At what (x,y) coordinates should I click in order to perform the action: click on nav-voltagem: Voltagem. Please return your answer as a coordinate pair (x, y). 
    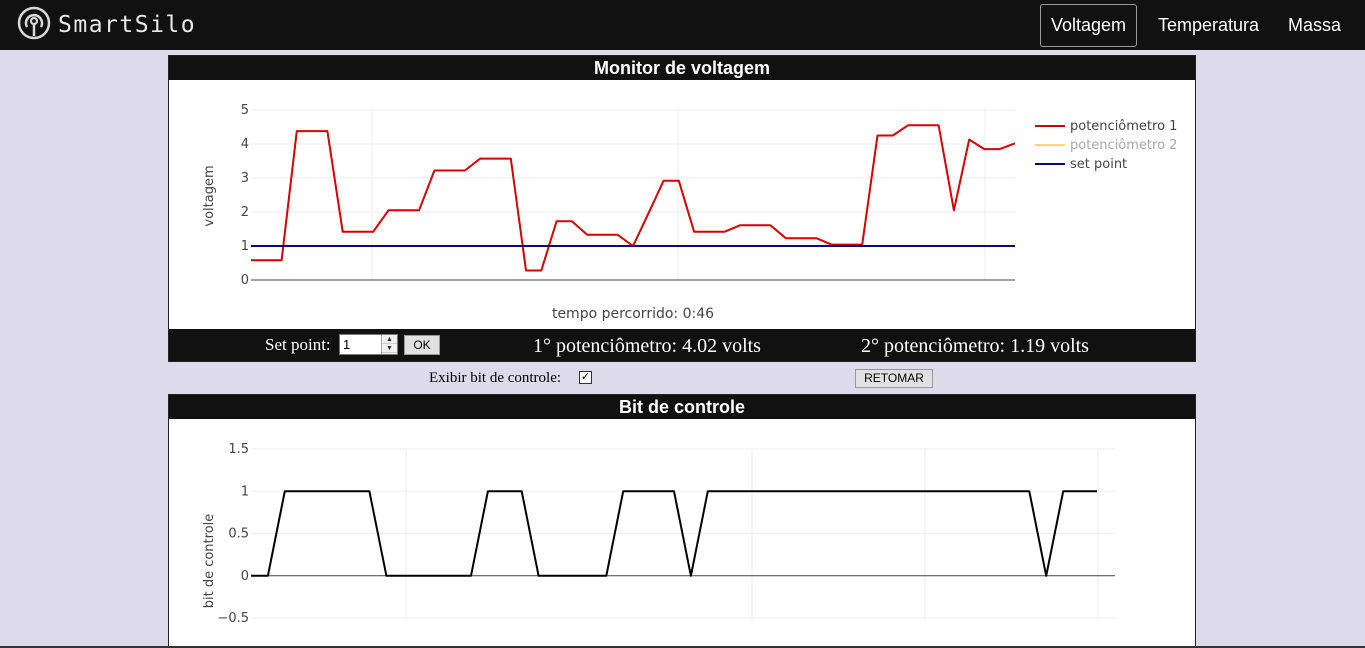
    Looking at the image, I should click on (1089, 25).